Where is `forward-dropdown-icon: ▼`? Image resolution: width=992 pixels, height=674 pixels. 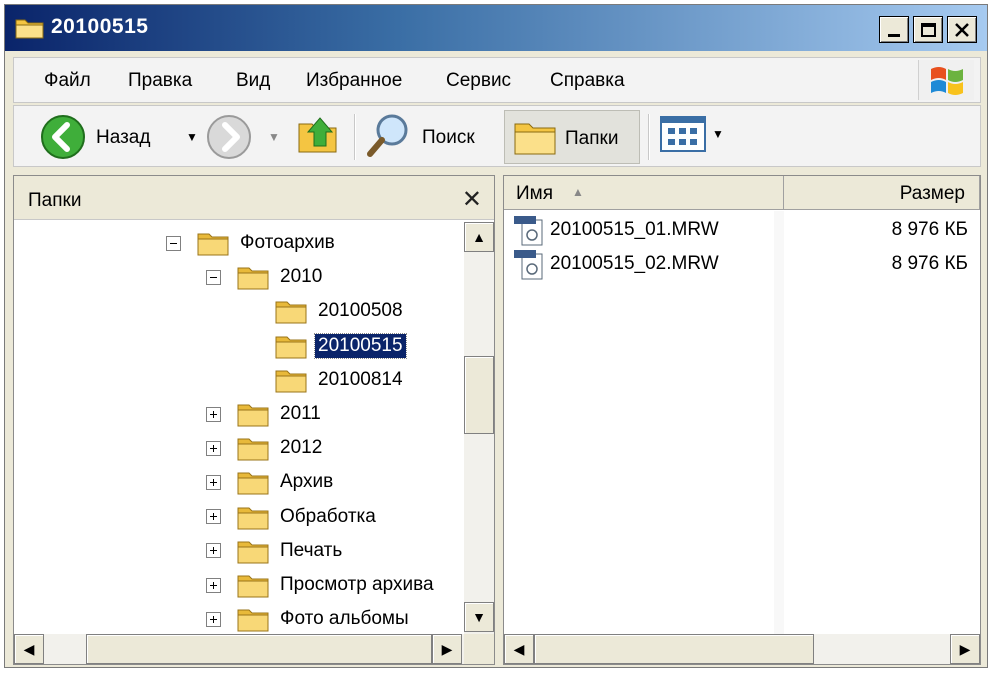
forward-dropdown-icon: ▼ is located at coordinates (274, 137).